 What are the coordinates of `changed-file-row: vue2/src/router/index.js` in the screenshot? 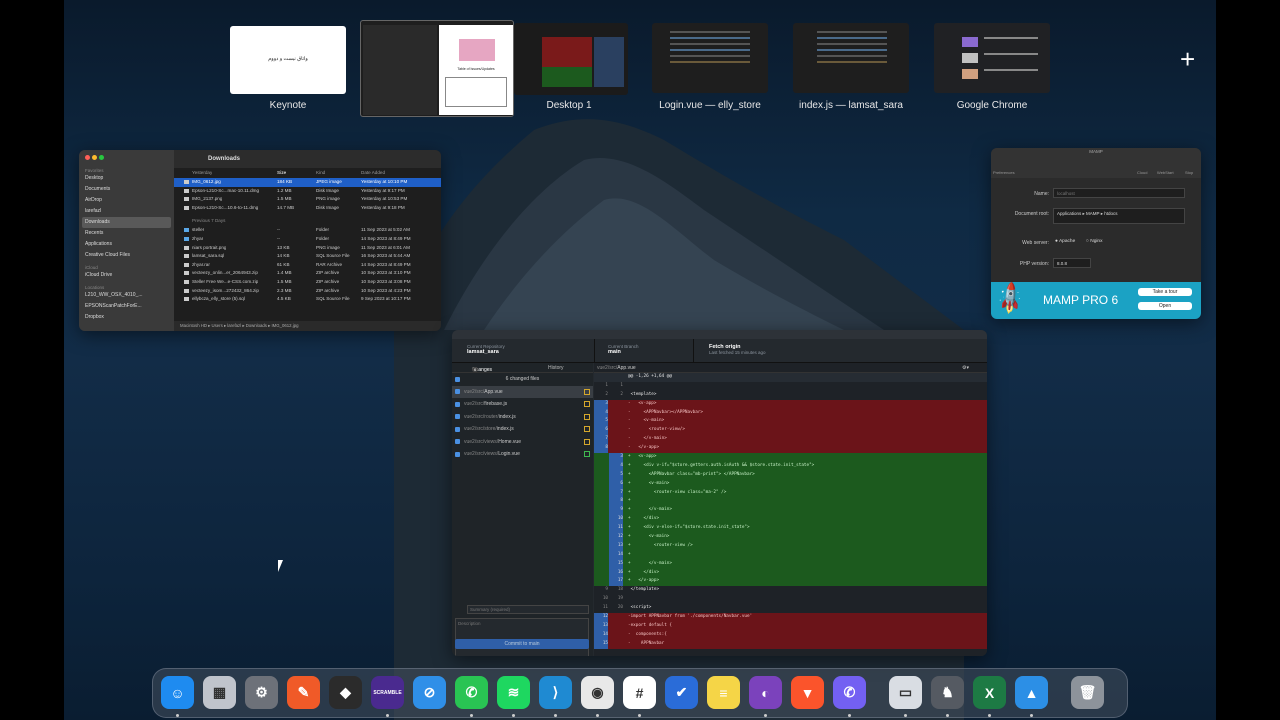 It's located at (522, 417).